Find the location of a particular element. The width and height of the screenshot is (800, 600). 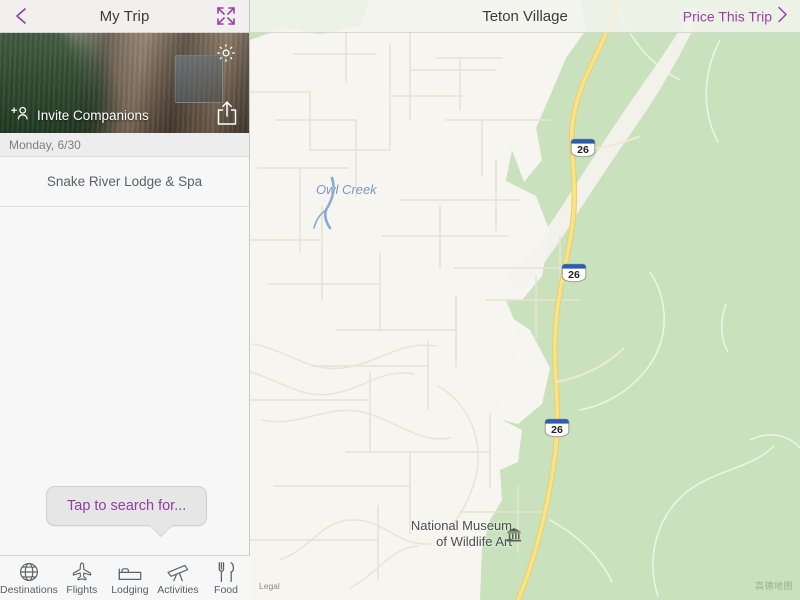

airplane-icon is located at coordinates (82, 572).